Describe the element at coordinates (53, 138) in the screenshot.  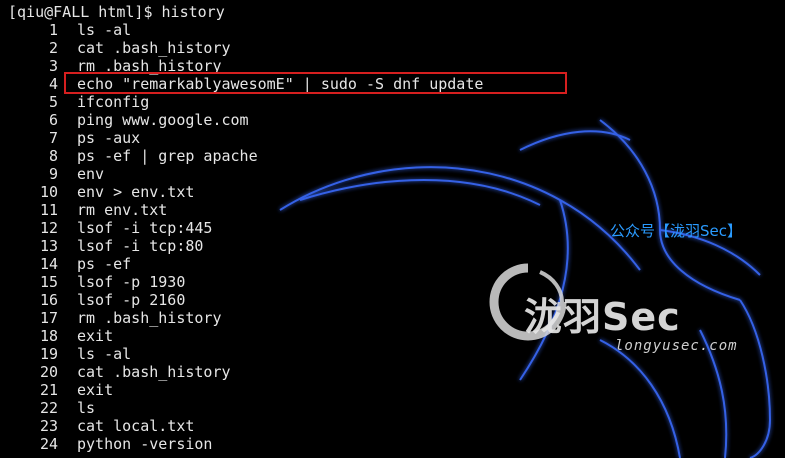
I see `history-entry-number: 7` at that location.